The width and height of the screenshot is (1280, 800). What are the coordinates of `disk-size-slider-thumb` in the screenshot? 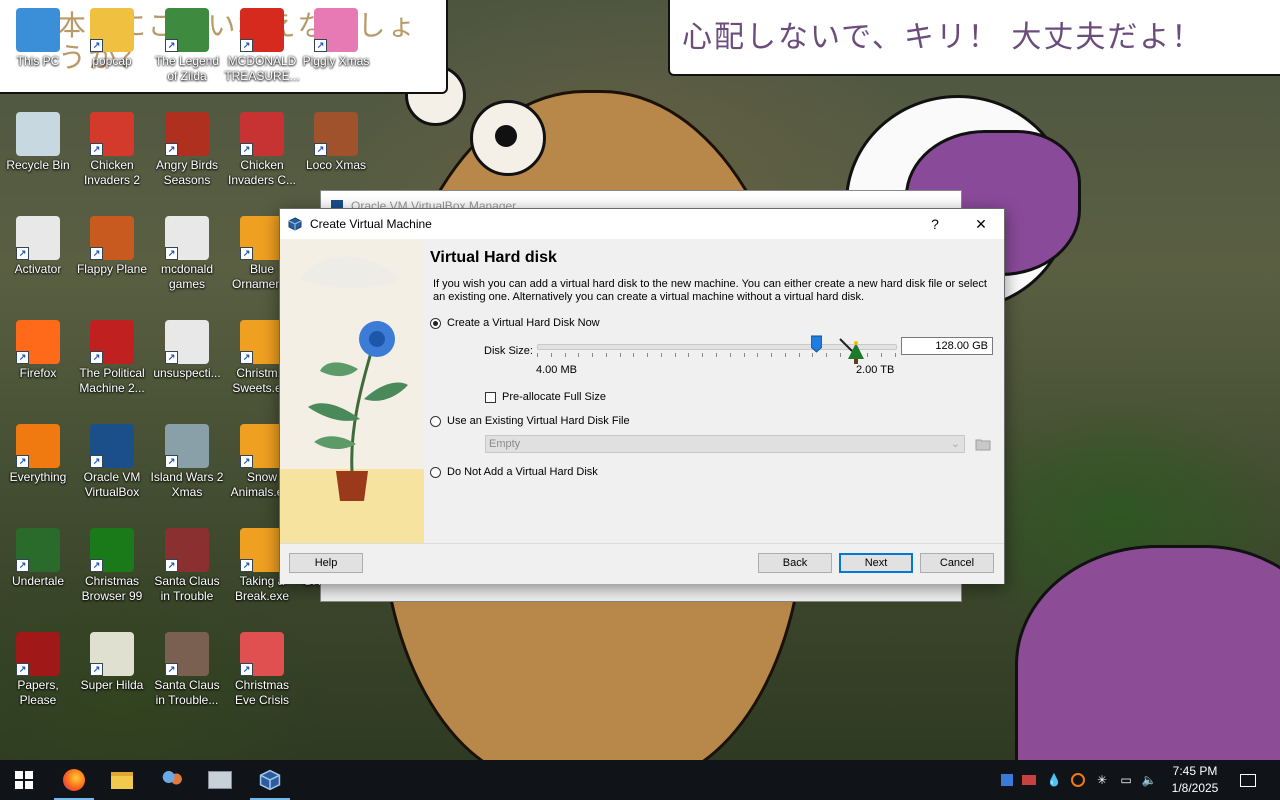 It's located at (816, 344).